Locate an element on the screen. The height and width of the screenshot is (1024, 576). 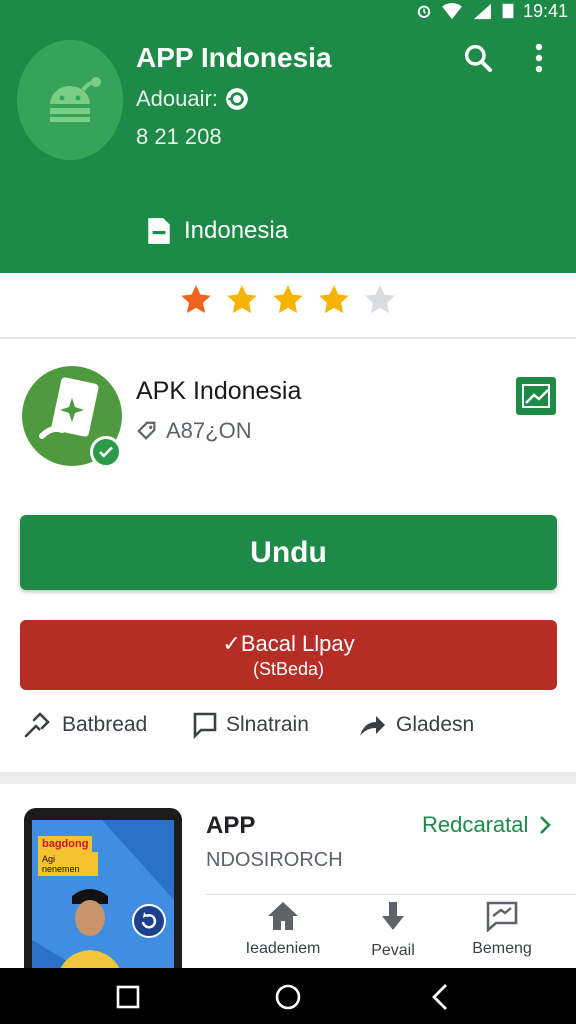
action-comment-label: Slnatrain is located at coordinates (267, 724).